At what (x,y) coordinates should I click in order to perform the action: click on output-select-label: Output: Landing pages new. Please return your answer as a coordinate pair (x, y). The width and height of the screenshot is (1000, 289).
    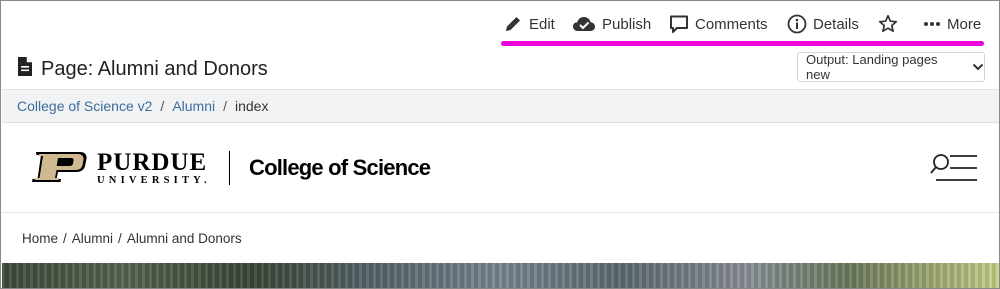
    Looking at the image, I should click on (872, 67).